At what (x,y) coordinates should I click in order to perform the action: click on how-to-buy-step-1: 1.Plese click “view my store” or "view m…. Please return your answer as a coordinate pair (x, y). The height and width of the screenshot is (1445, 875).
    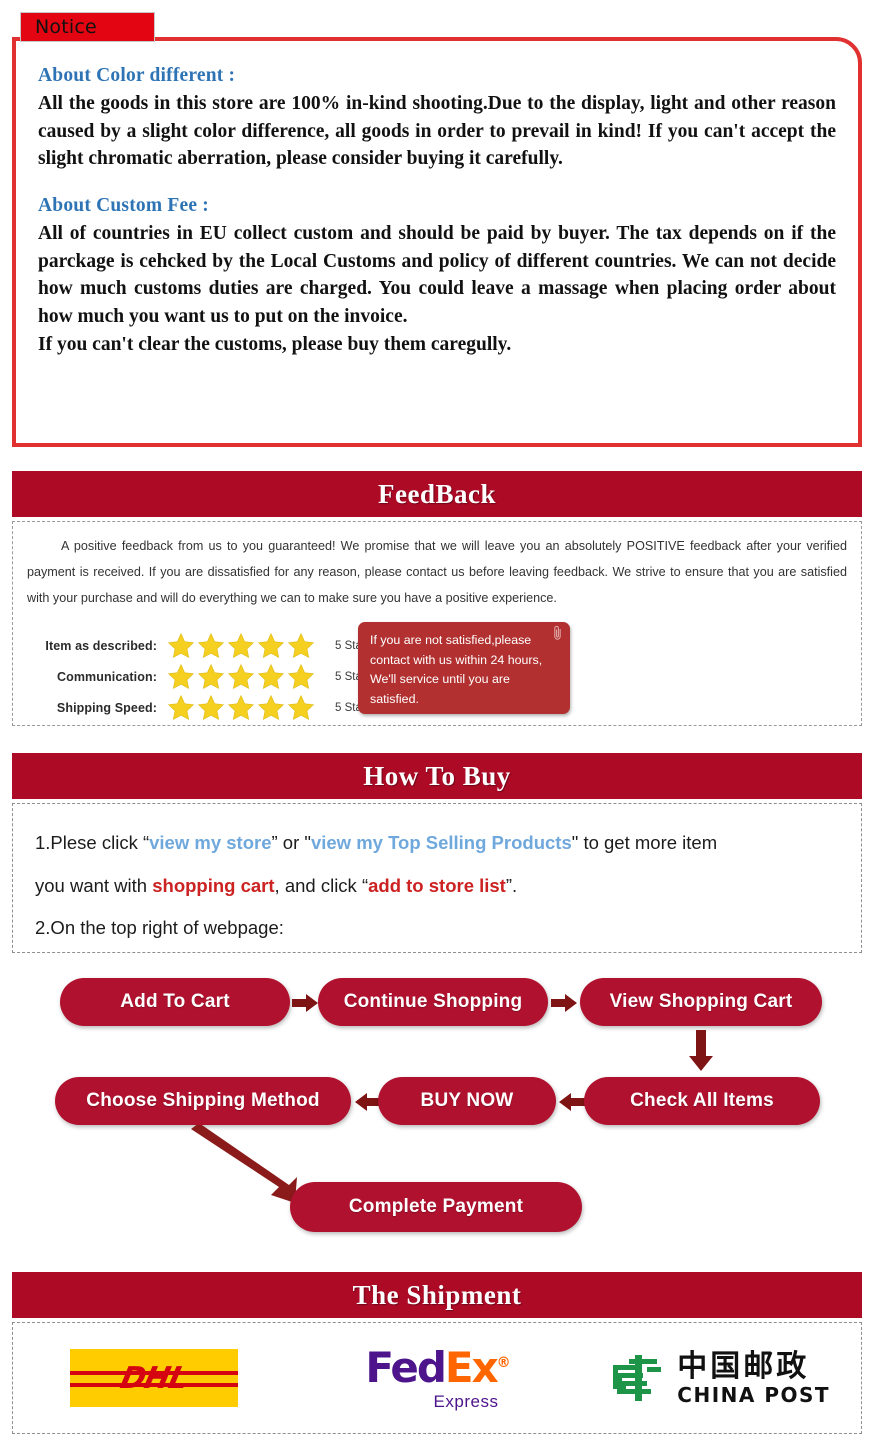
    Looking at the image, I should click on (437, 843).